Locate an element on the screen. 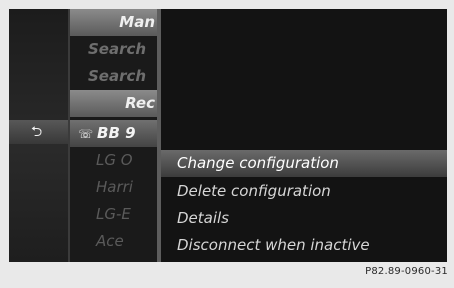  menu-item-disconnect-when-inactive: Disconnect when inactive is located at coordinates (304, 245).